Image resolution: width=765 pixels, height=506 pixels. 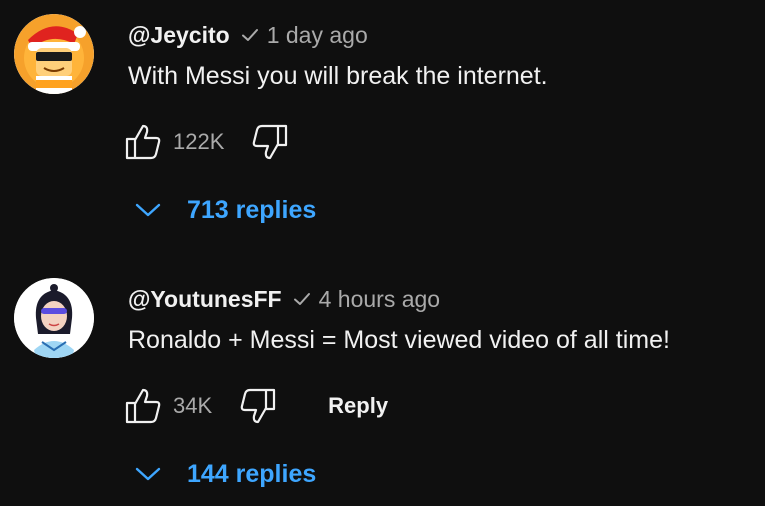 I want to click on view-replies-button: 144 replies, so click(x=224, y=474).